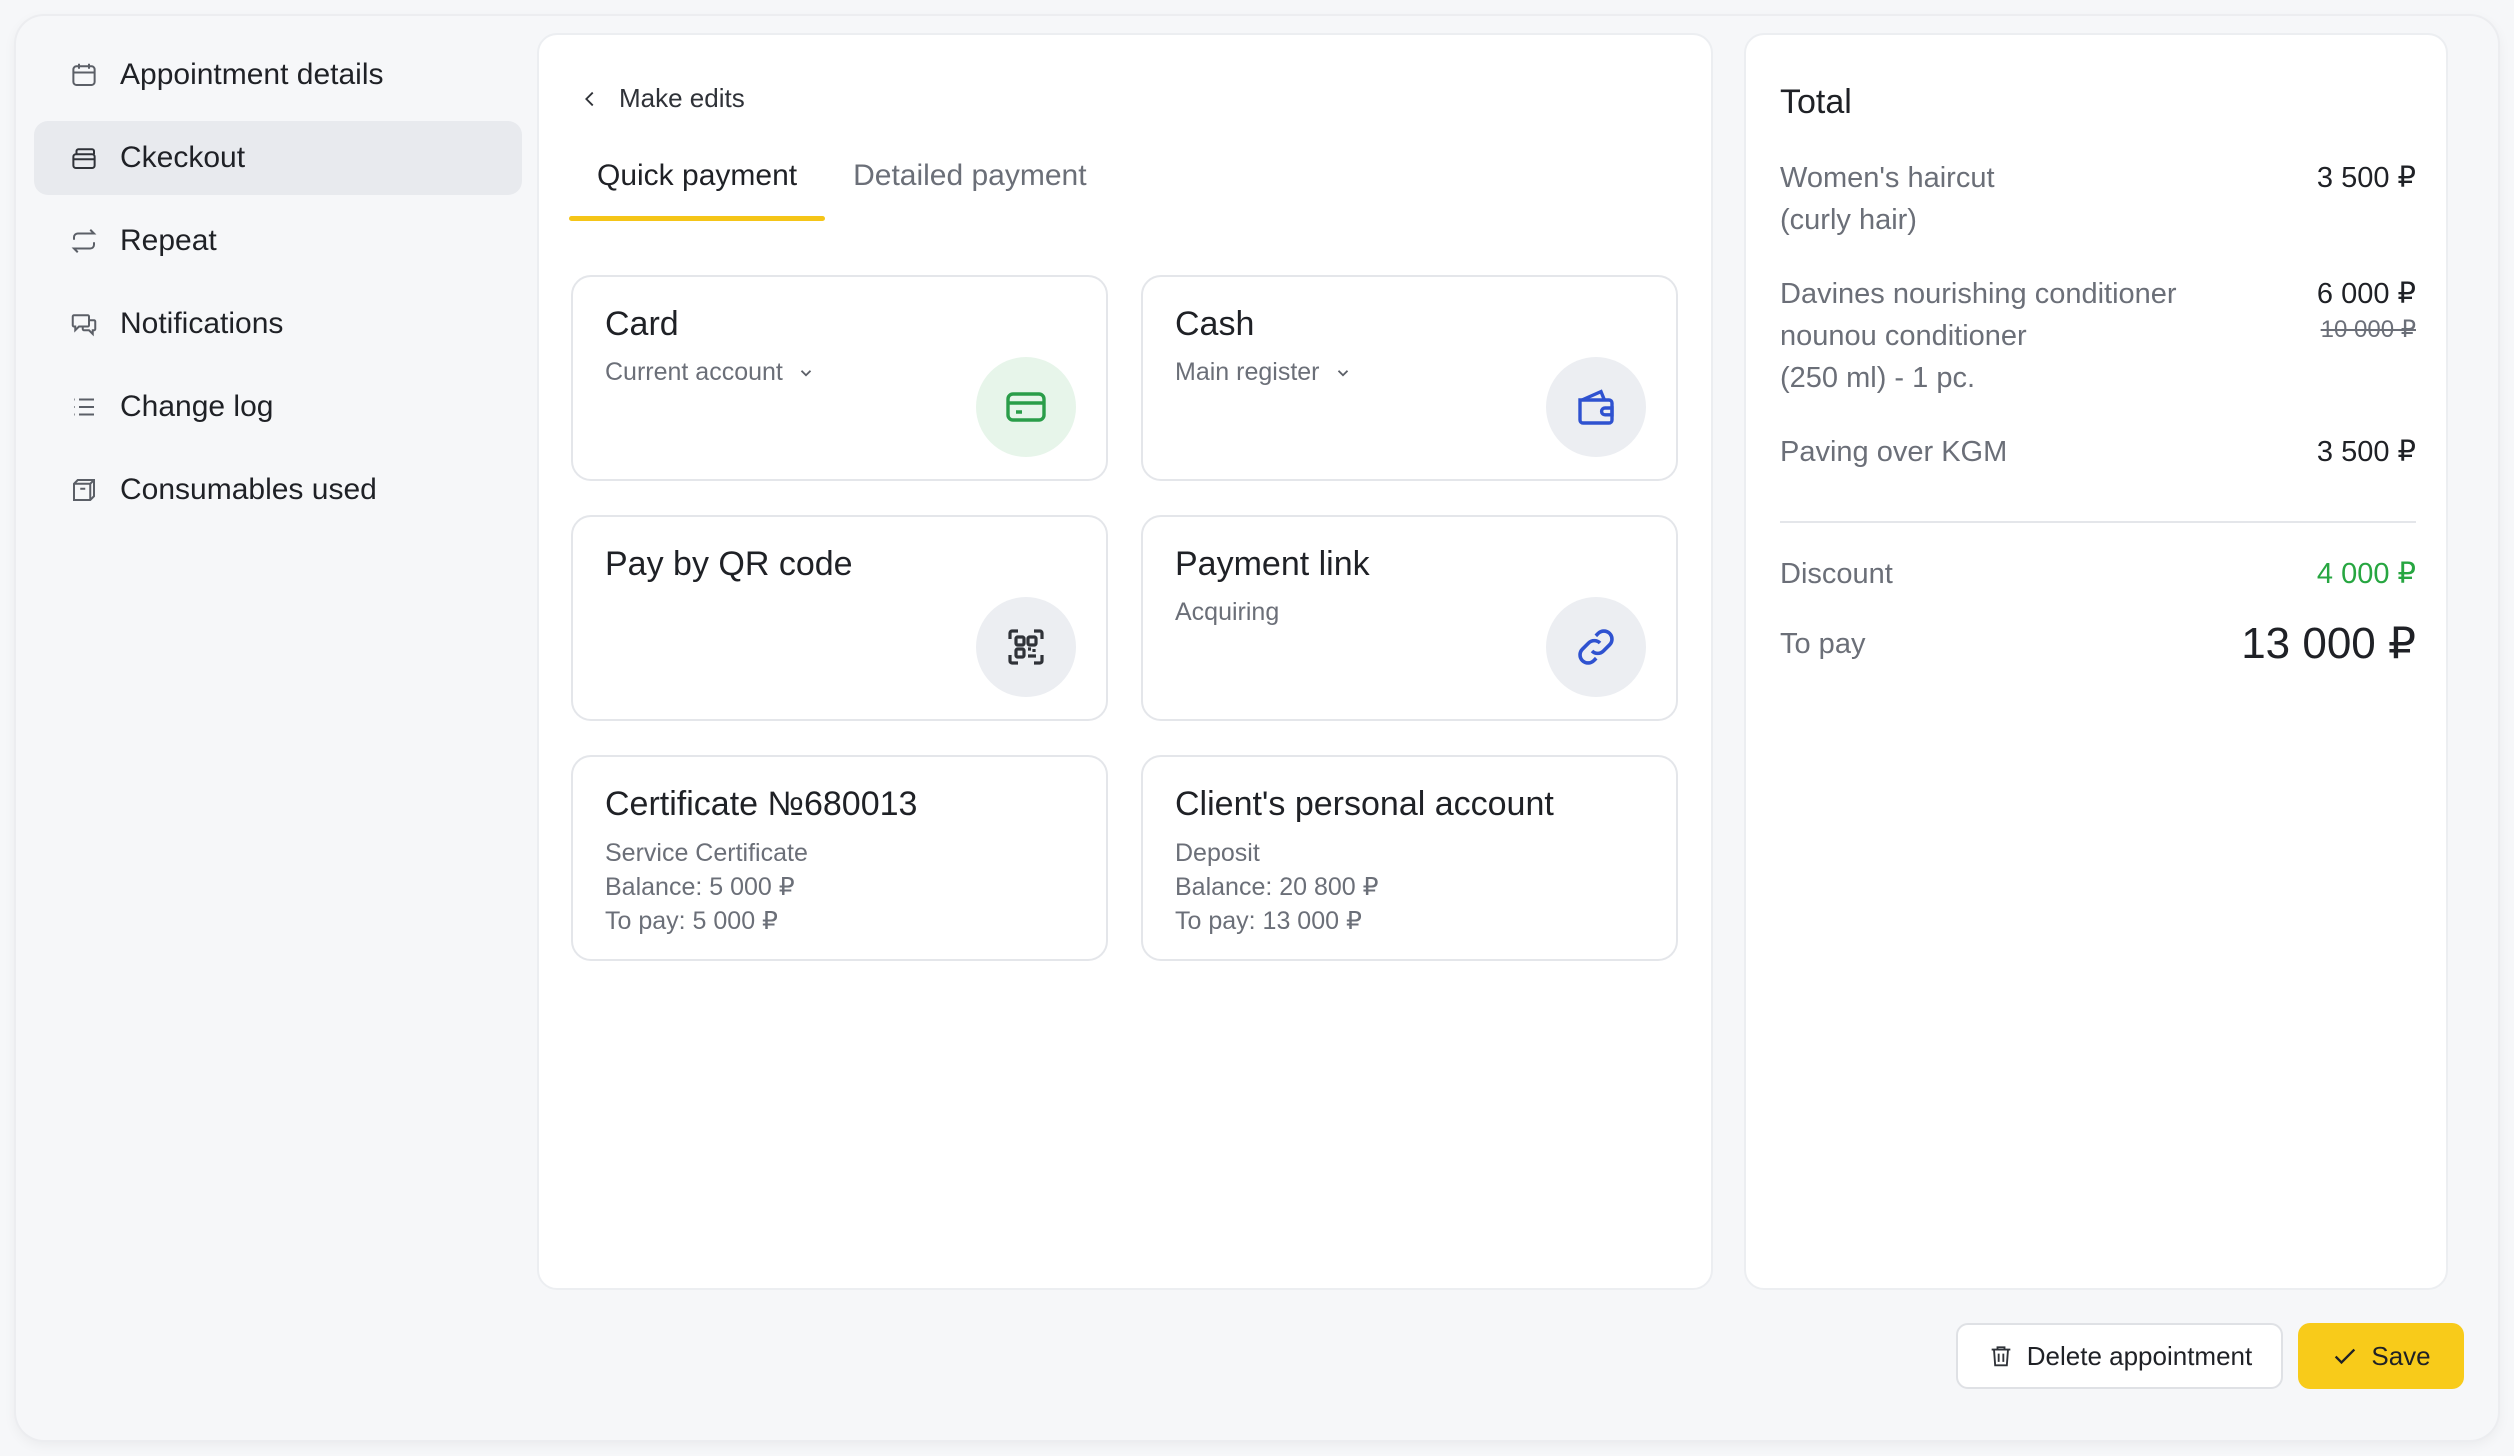 Image resolution: width=2514 pixels, height=1456 pixels. What do you see at coordinates (1836, 574) in the screenshot?
I see `discount-label: Discount` at bounding box center [1836, 574].